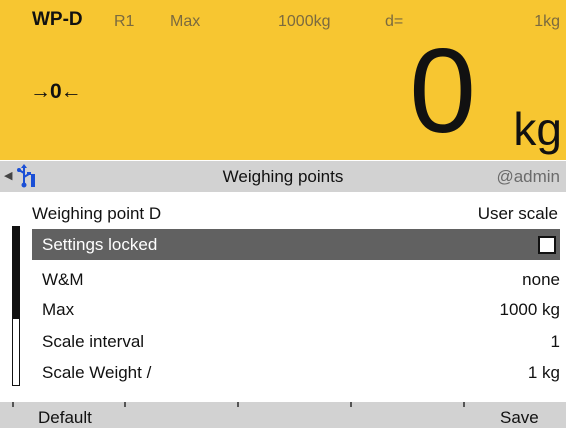  I want to click on list-item-label: Settings locked, so click(100, 244).